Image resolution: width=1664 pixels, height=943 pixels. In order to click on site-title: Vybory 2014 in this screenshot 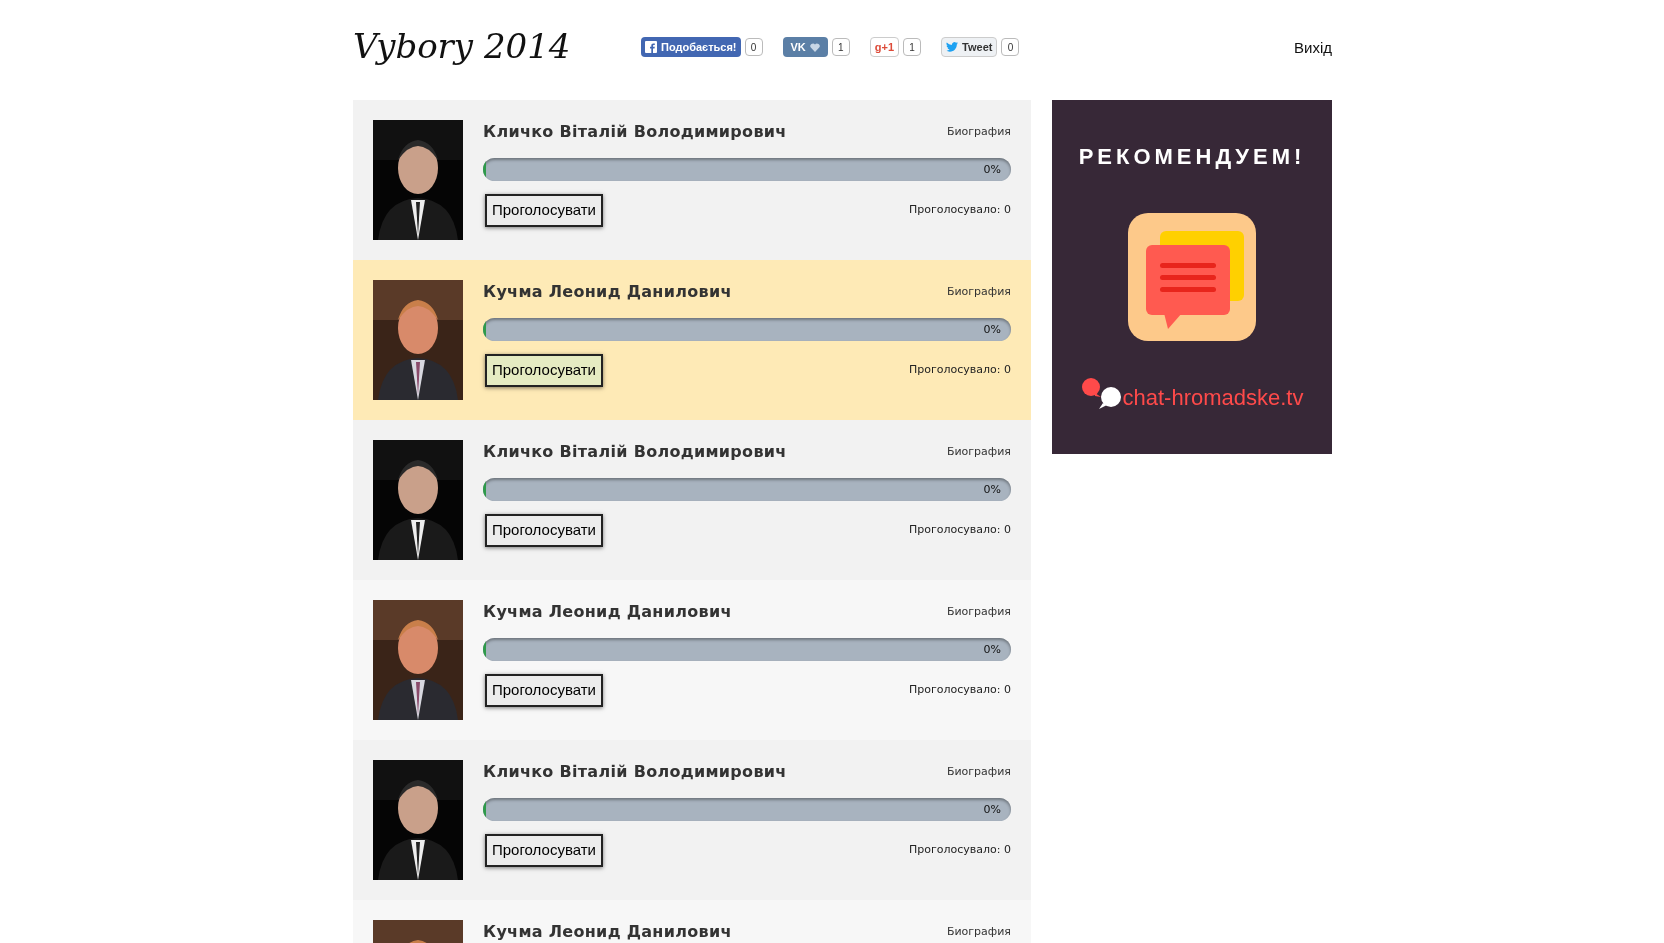, I will do `click(483, 46)`.